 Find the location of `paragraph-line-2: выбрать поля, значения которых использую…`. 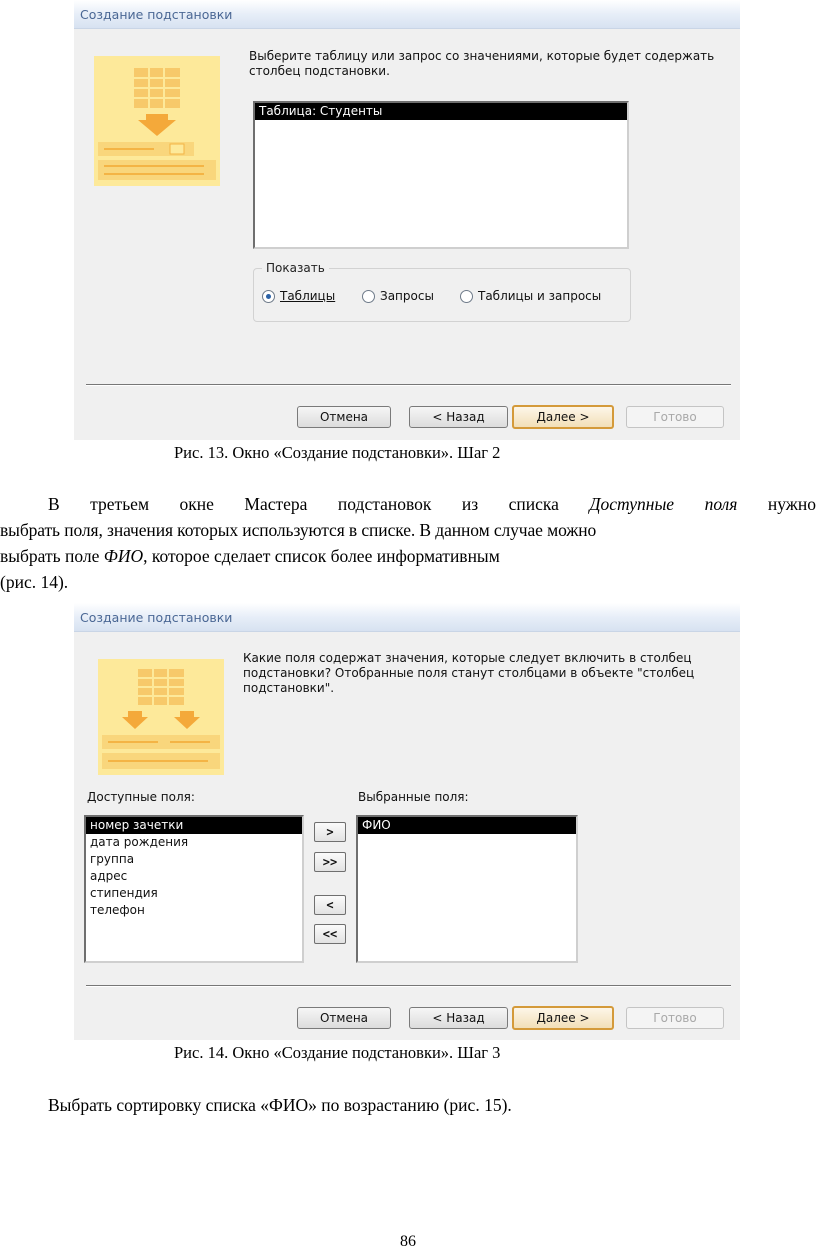

paragraph-line-2: выбрать поля, значения которых использую… is located at coordinates (298, 530).